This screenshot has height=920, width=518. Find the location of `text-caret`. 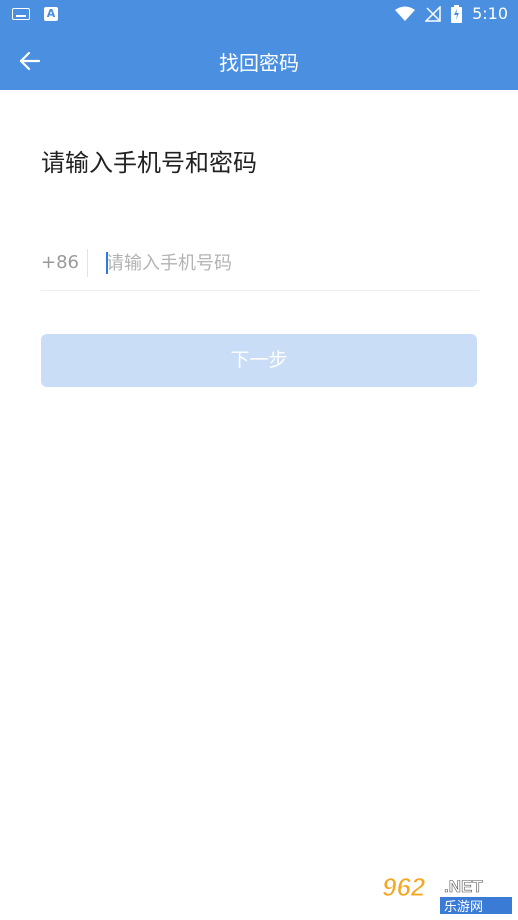

text-caret is located at coordinates (107, 263).